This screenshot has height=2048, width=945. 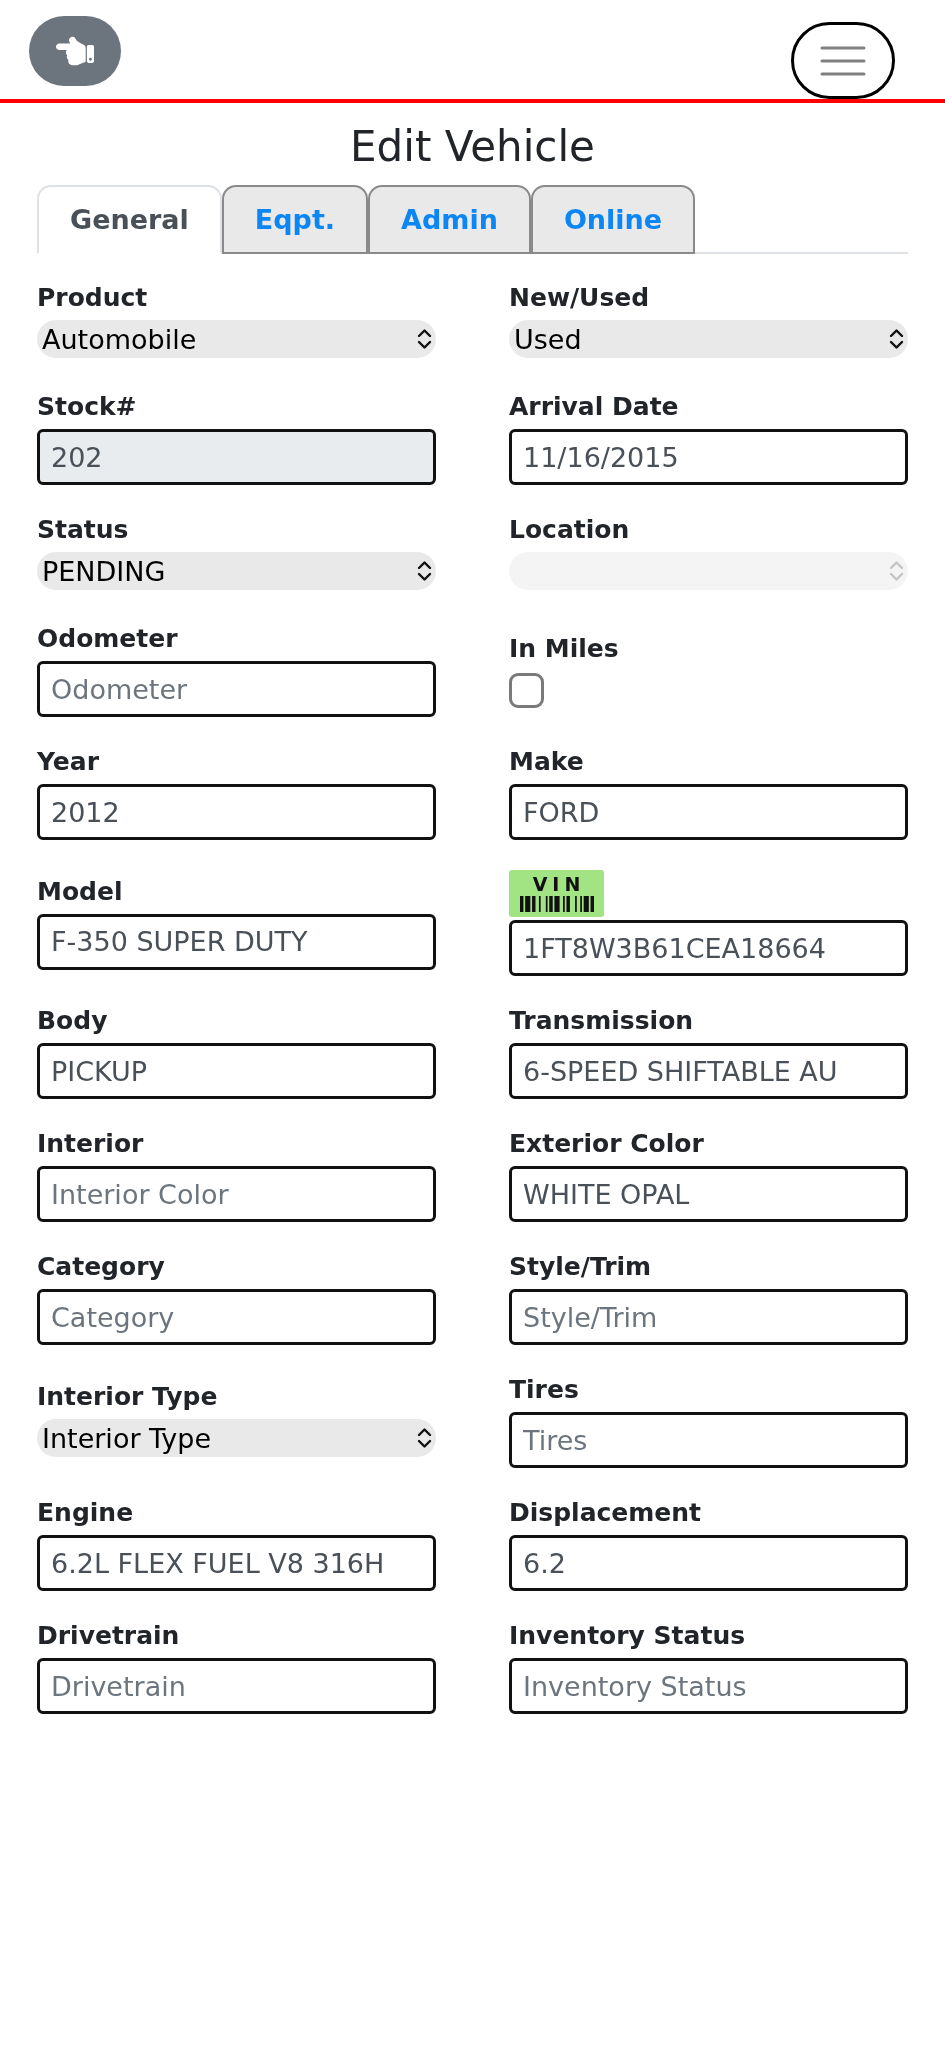 I want to click on field-label: Stock#, so click(x=87, y=407).